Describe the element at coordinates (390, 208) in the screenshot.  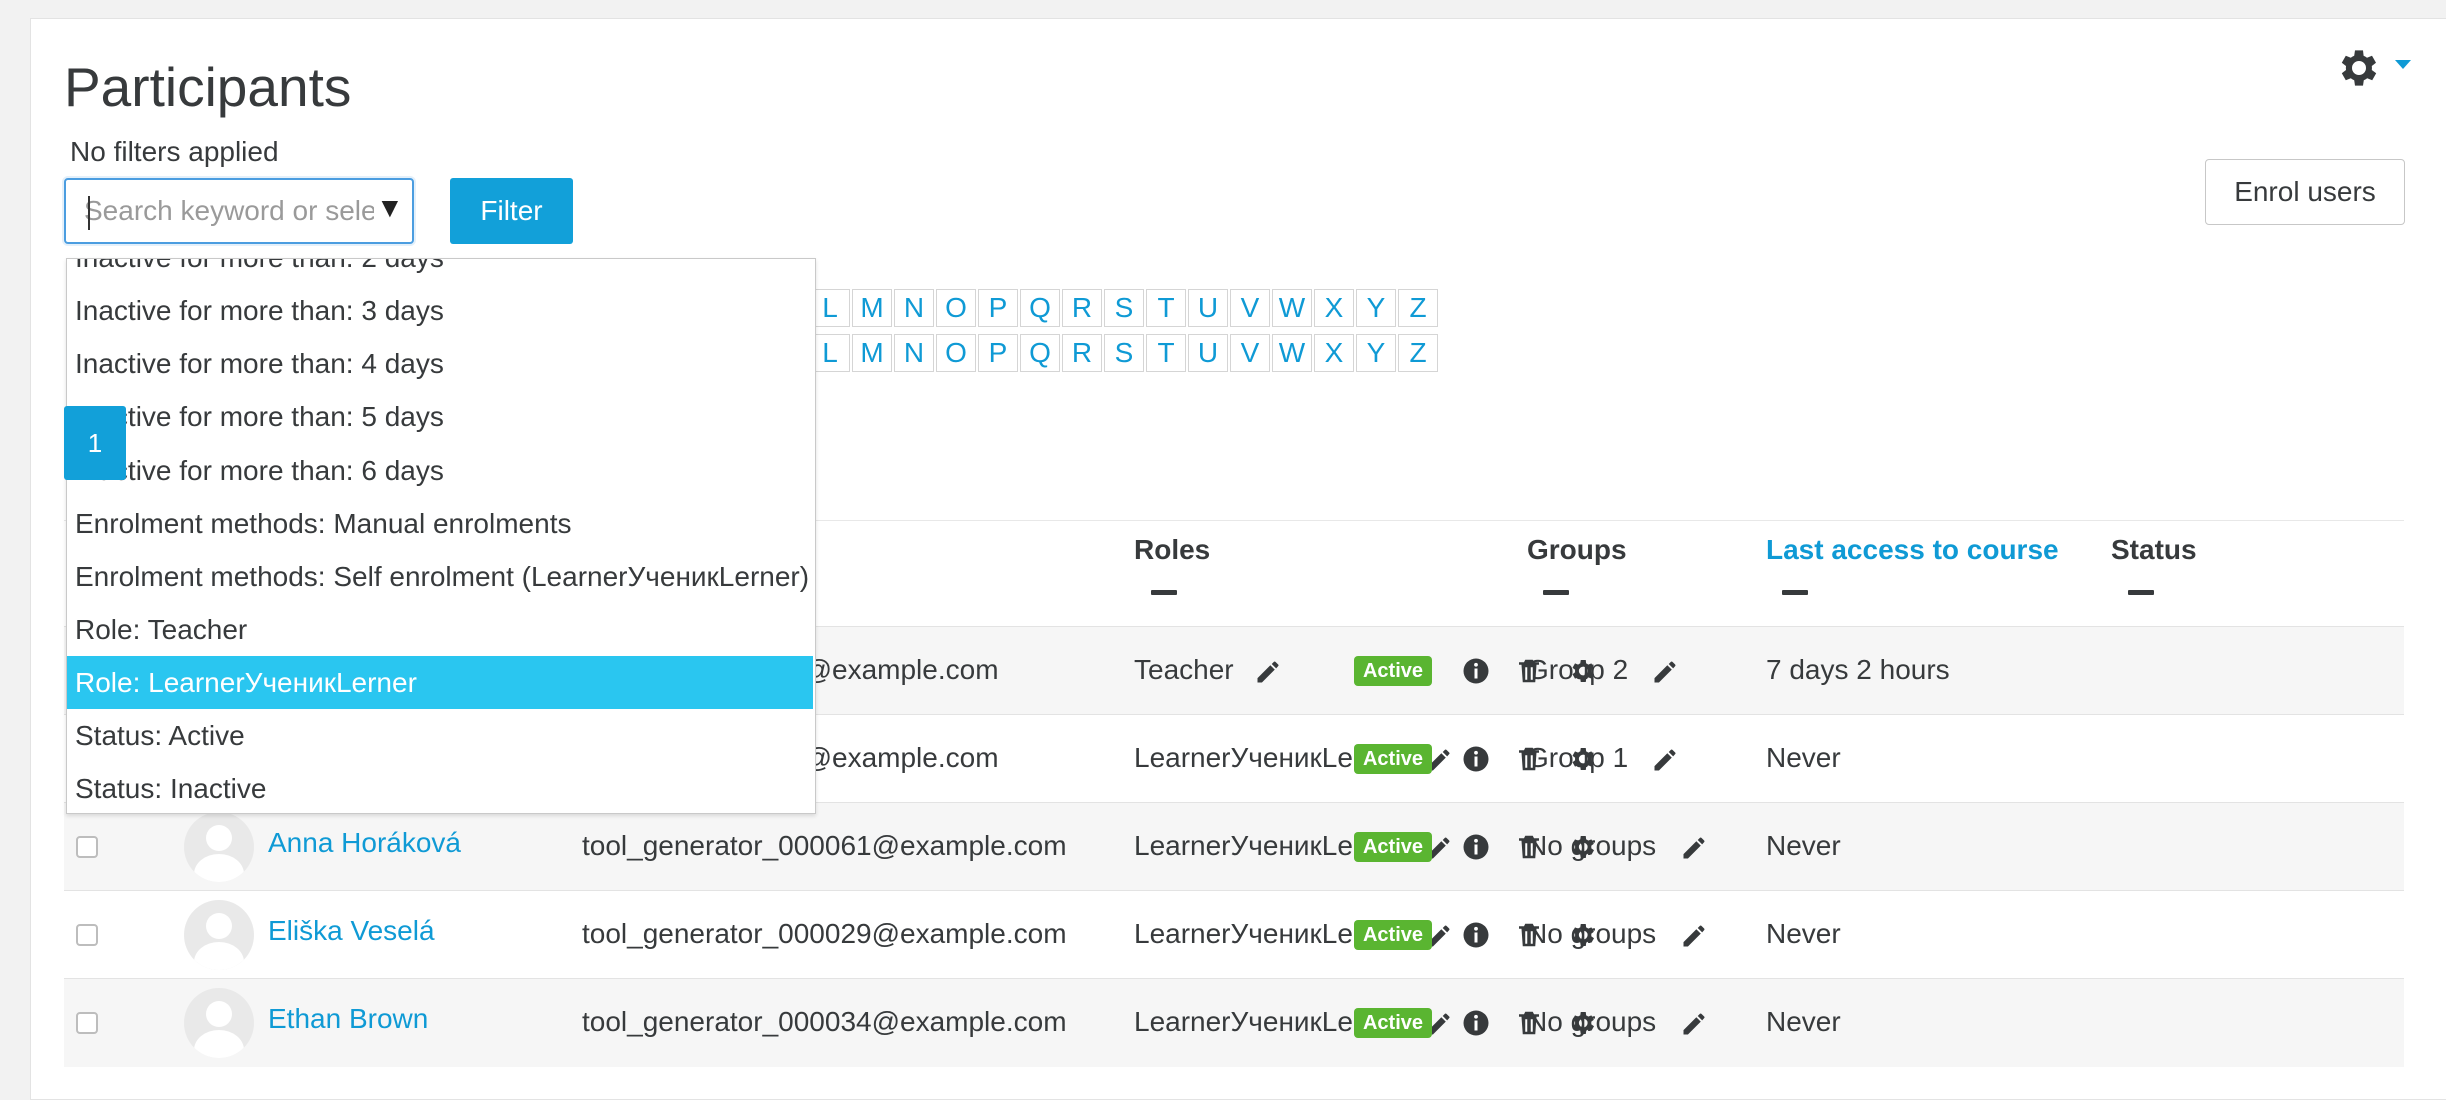
I see `dropdown-arrow-icon: ▼` at that location.